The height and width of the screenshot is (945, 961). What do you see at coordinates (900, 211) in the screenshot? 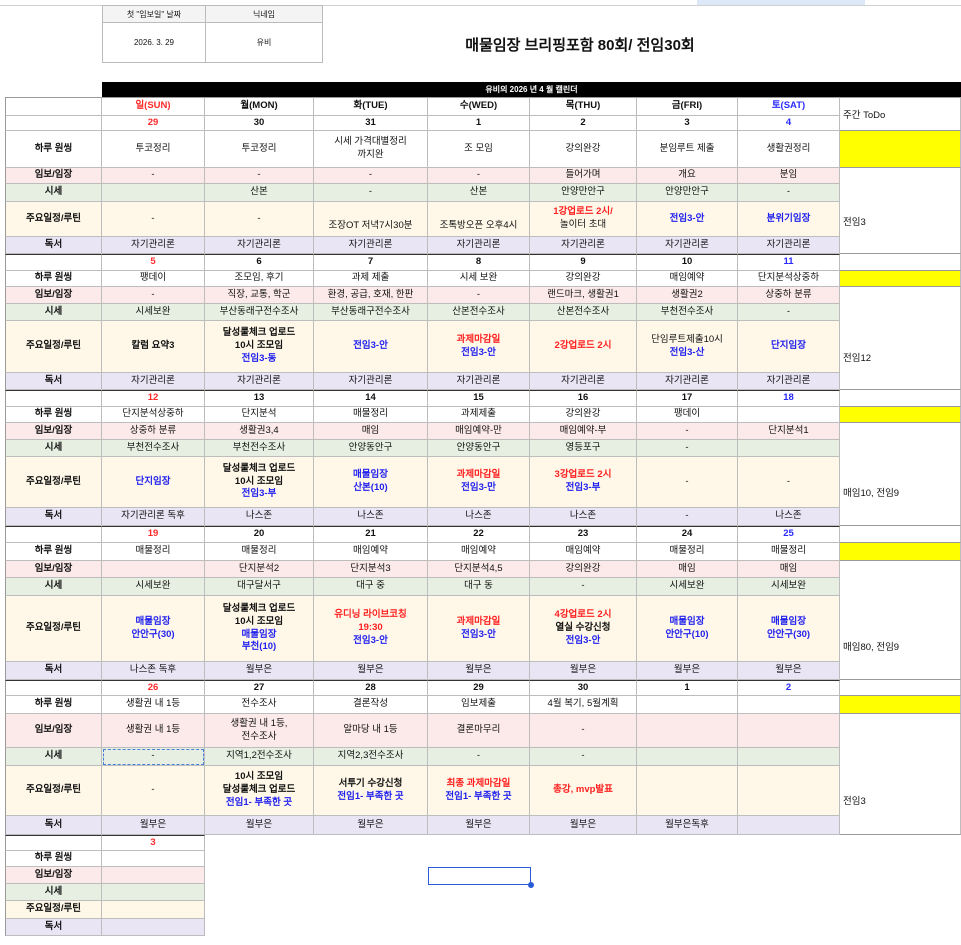
I see `weekly-todo-note: 전임3` at bounding box center [900, 211].